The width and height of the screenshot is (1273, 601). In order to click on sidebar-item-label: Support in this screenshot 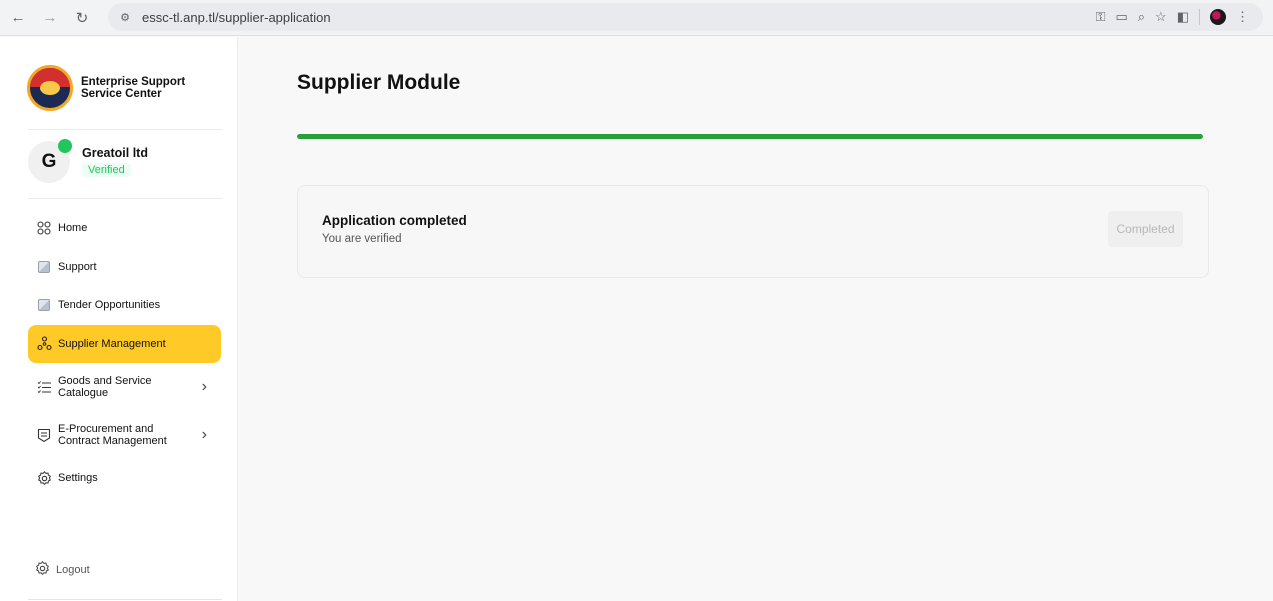, I will do `click(77, 266)`.